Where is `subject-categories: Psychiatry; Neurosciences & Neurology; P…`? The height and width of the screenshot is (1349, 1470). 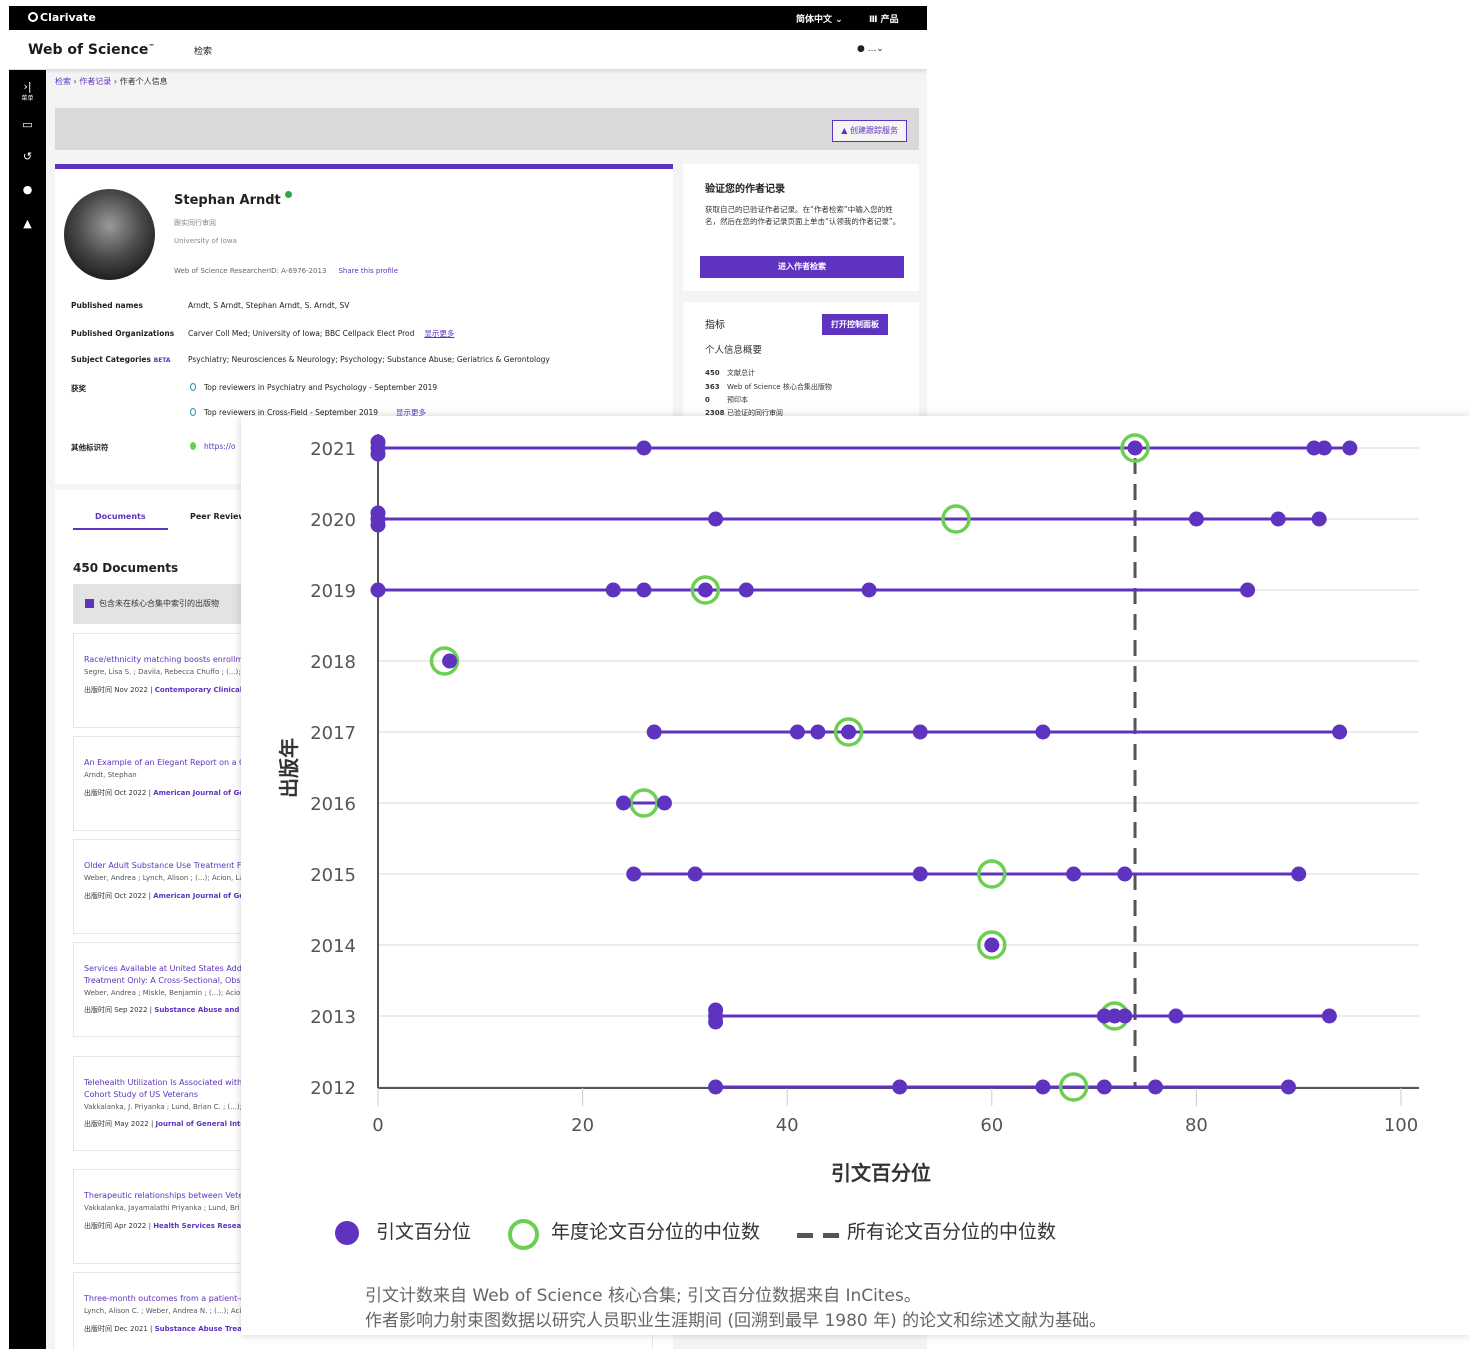
subject-categories: Psychiatry; Neurosciences & Neurology; P… is located at coordinates (369, 359).